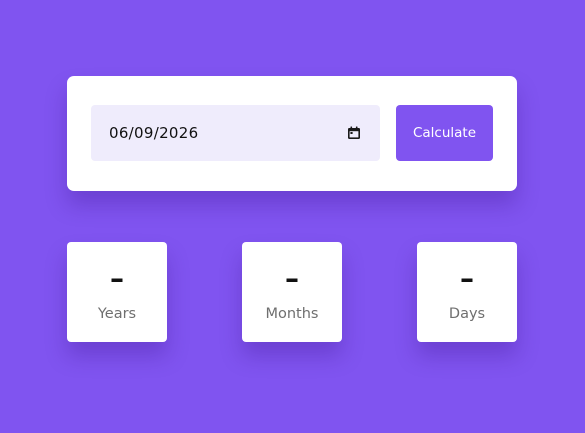 This screenshot has width=585, height=433. I want to click on calendar-icon, so click(354, 133).